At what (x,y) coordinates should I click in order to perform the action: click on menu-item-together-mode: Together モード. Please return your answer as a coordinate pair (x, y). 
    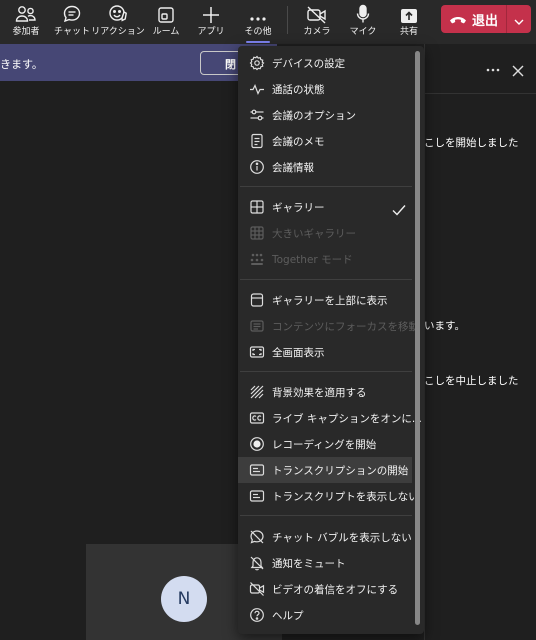
    Looking at the image, I should click on (325, 259).